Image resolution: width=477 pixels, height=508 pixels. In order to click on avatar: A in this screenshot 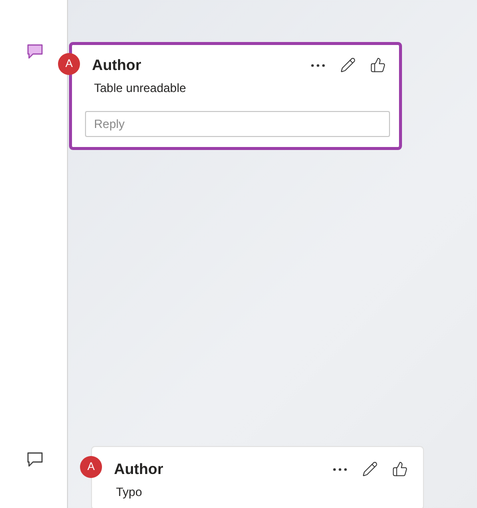, I will do `click(91, 467)`.